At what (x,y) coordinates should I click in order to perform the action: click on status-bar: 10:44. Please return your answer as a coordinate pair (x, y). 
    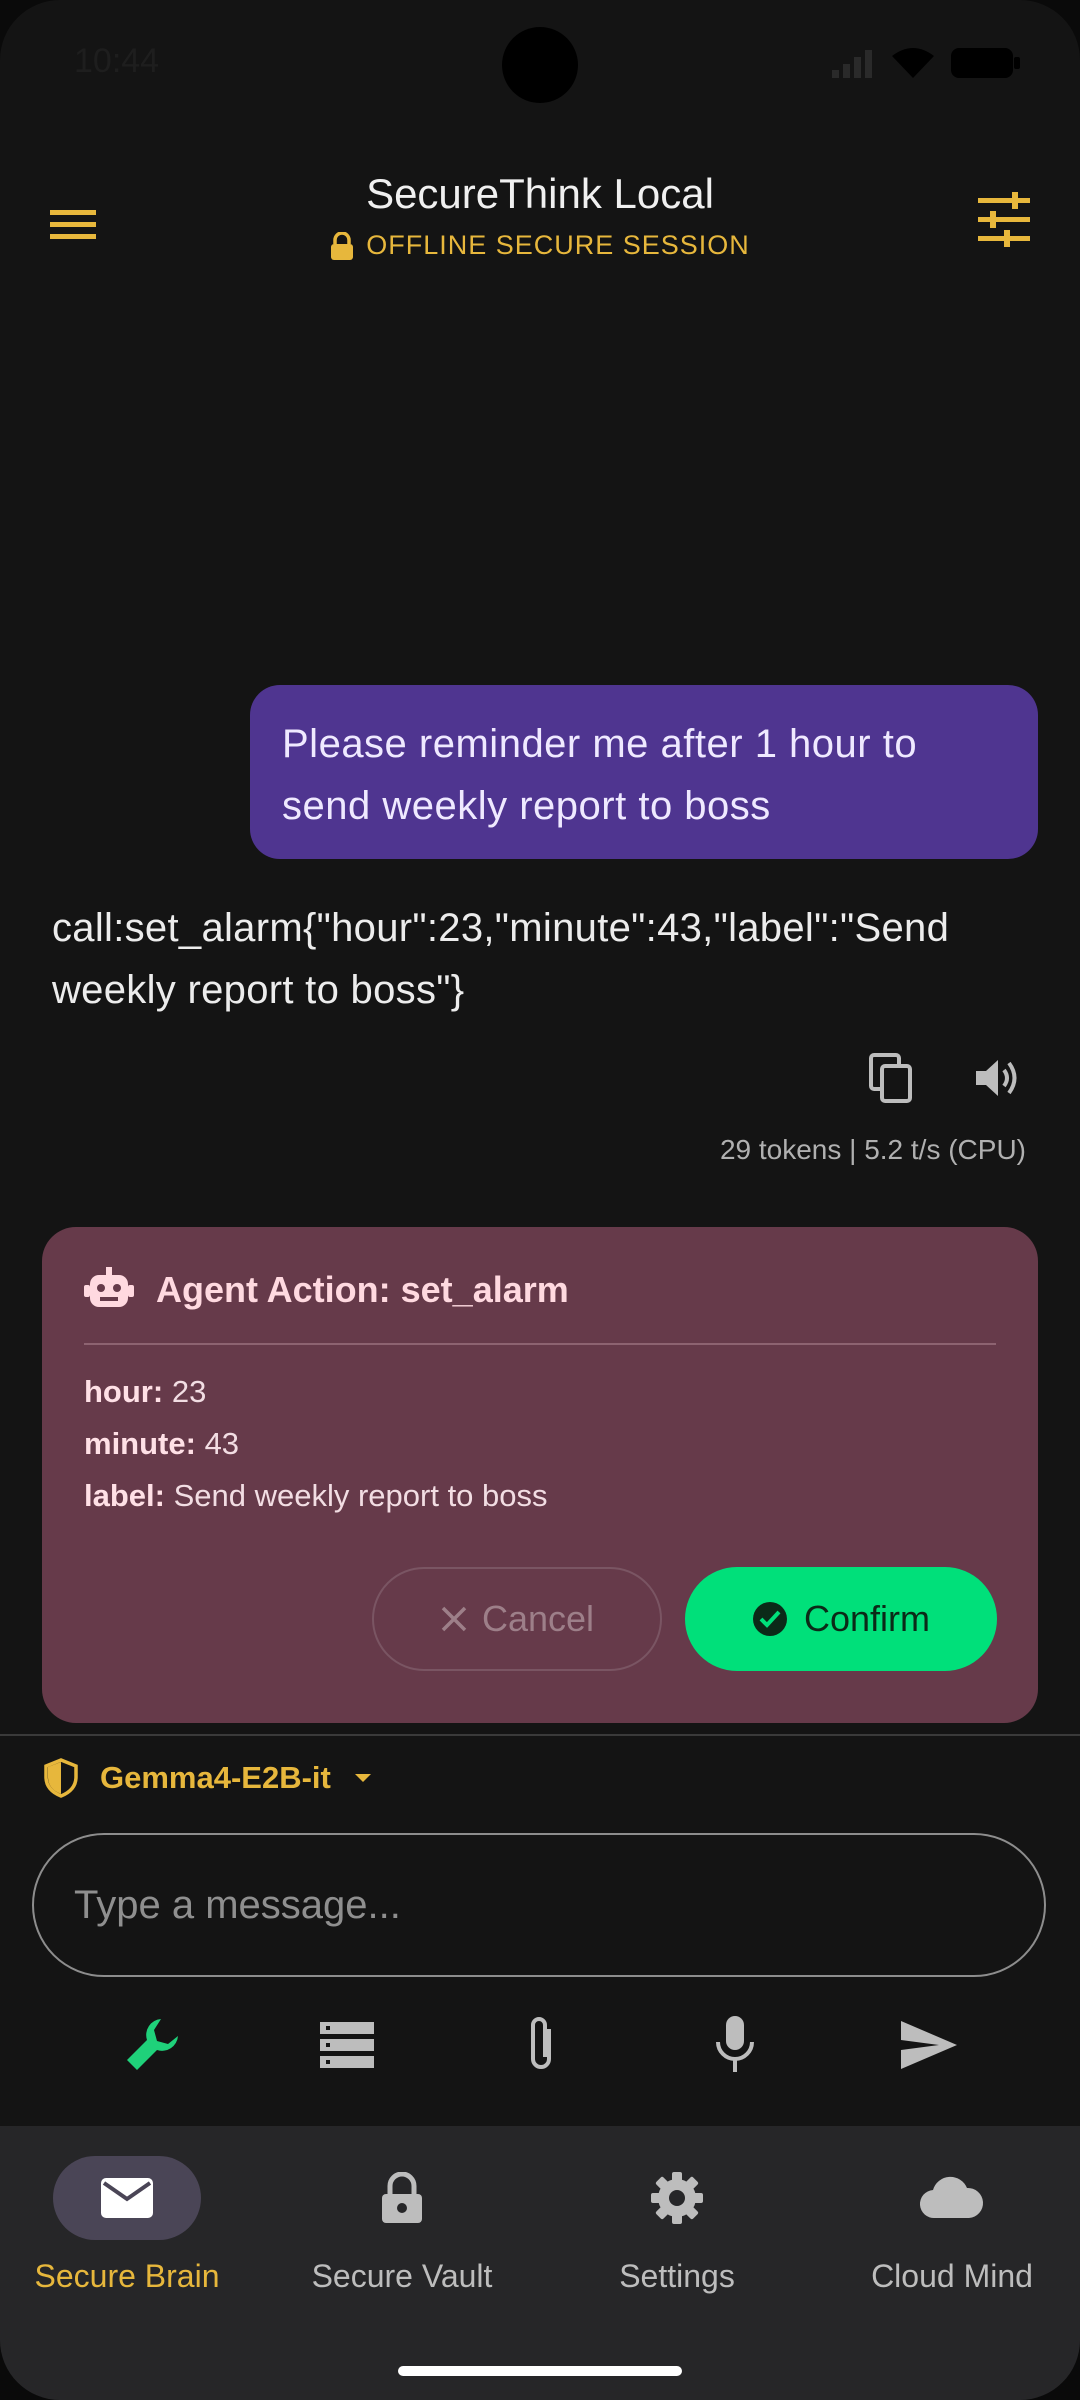
    Looking at the image, I should click on (540, 65).